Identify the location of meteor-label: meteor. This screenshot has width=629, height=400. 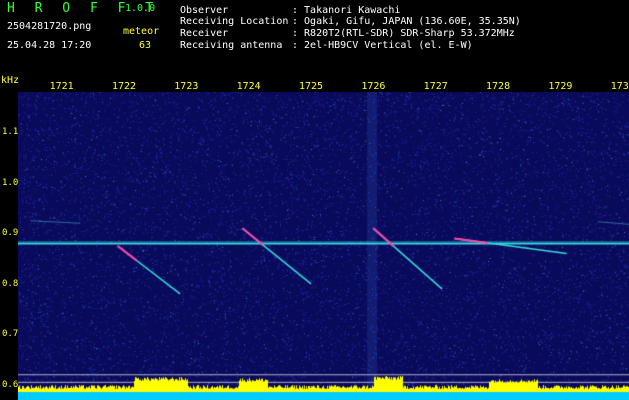
(141, 31).